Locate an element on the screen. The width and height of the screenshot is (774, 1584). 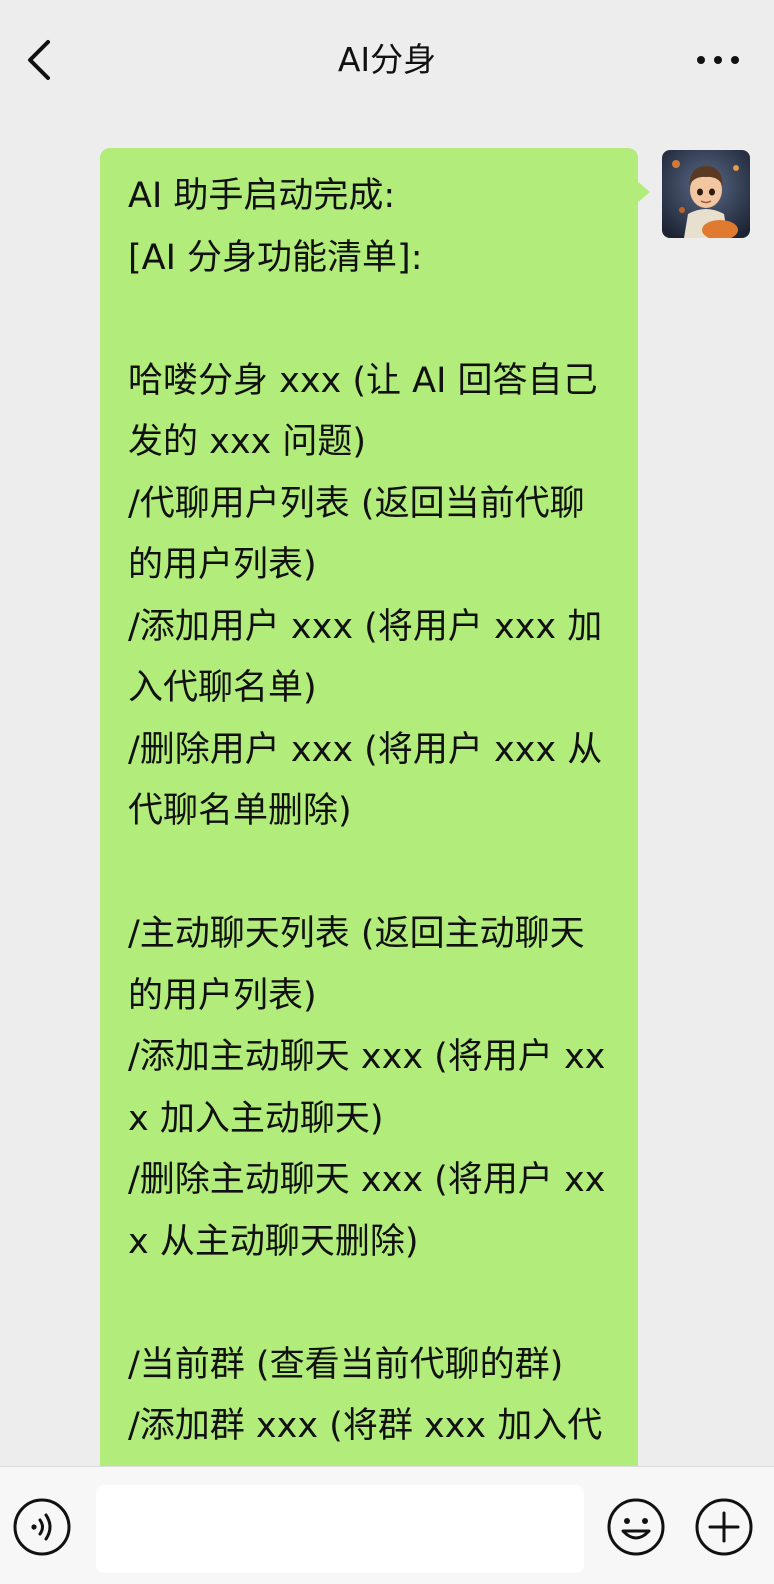
input-bar is located at coordinates (387, 1525).